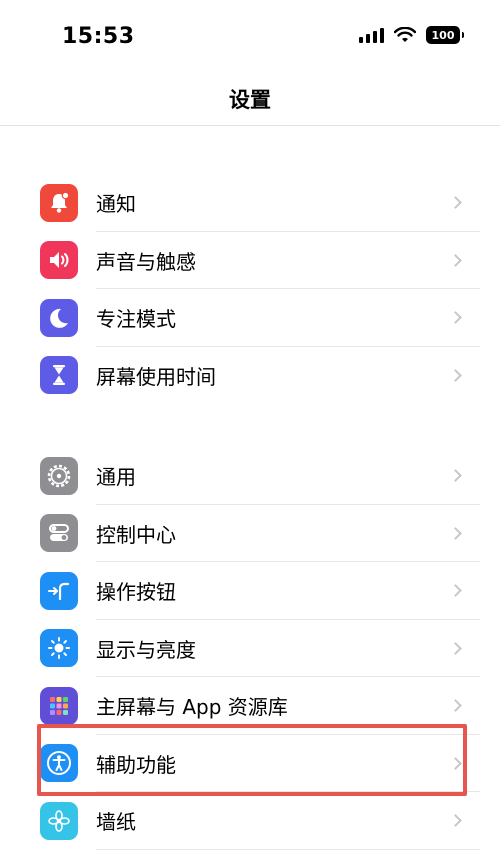 The image size is (500, 856). Describe the element at coordinates (250, 37) in the screenshot. I see `status-bar: 15:53 100` at that location.